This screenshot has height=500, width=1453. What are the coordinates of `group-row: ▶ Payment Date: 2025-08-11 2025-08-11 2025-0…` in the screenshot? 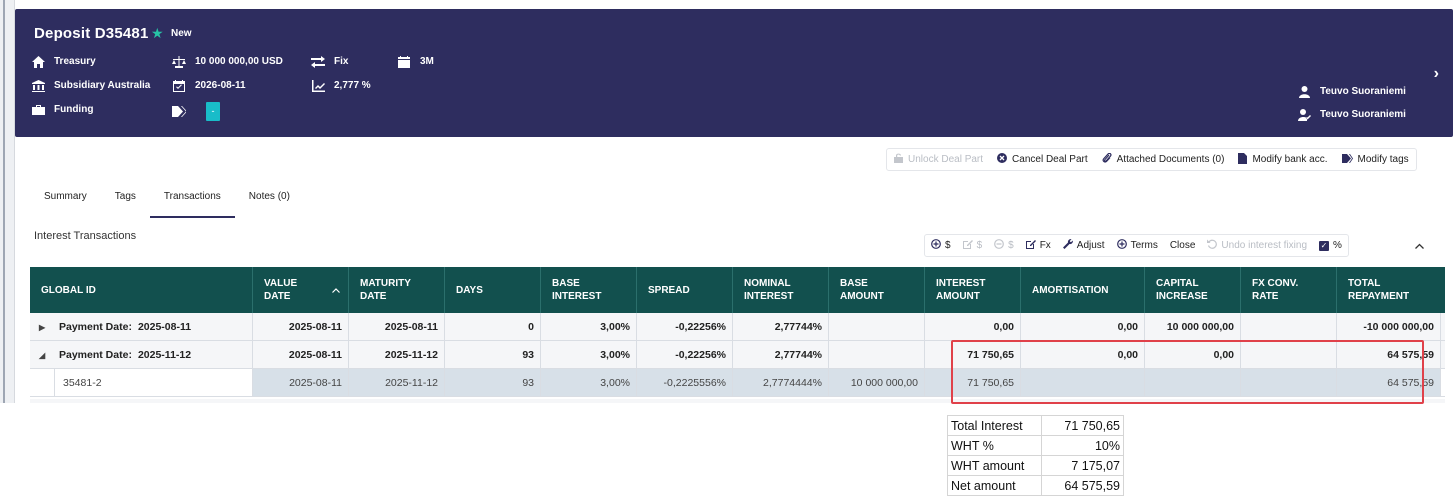 It's located at (737, 327).